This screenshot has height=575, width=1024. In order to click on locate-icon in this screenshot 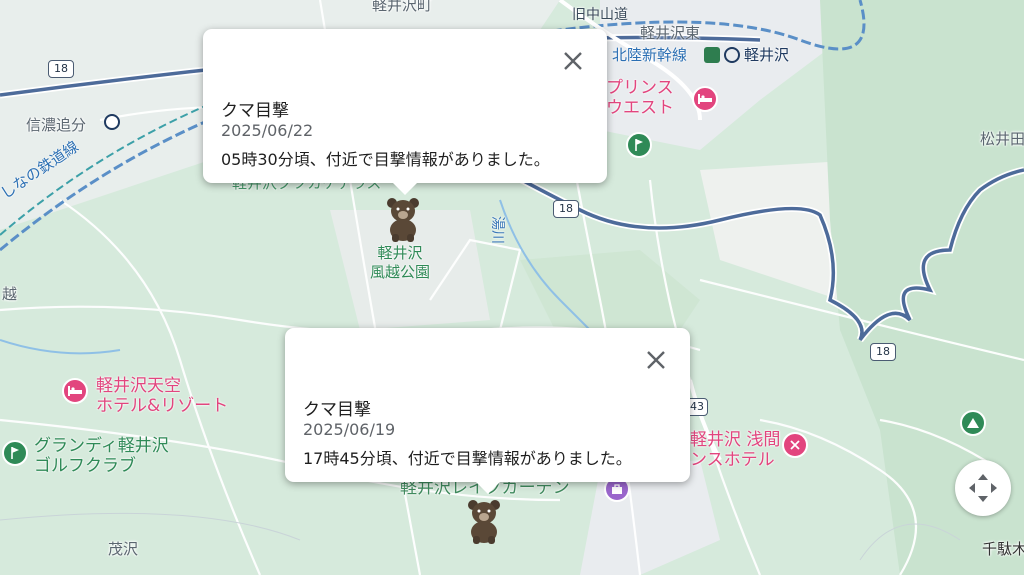, I will do `click(983, 488)`.